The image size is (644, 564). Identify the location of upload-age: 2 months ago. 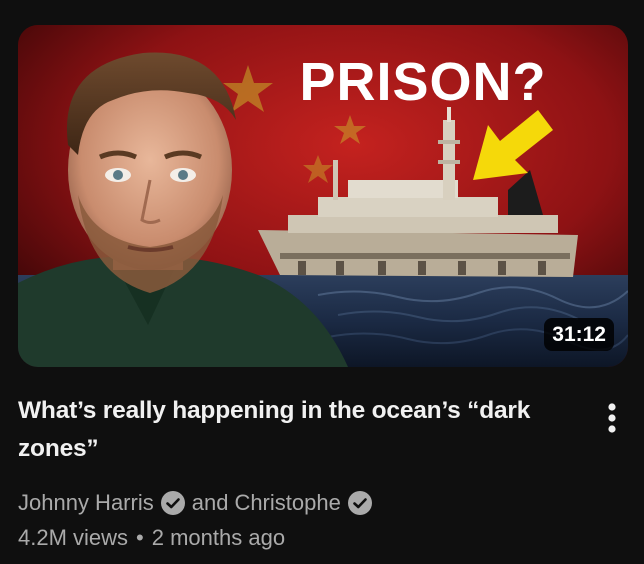
(218, 537).